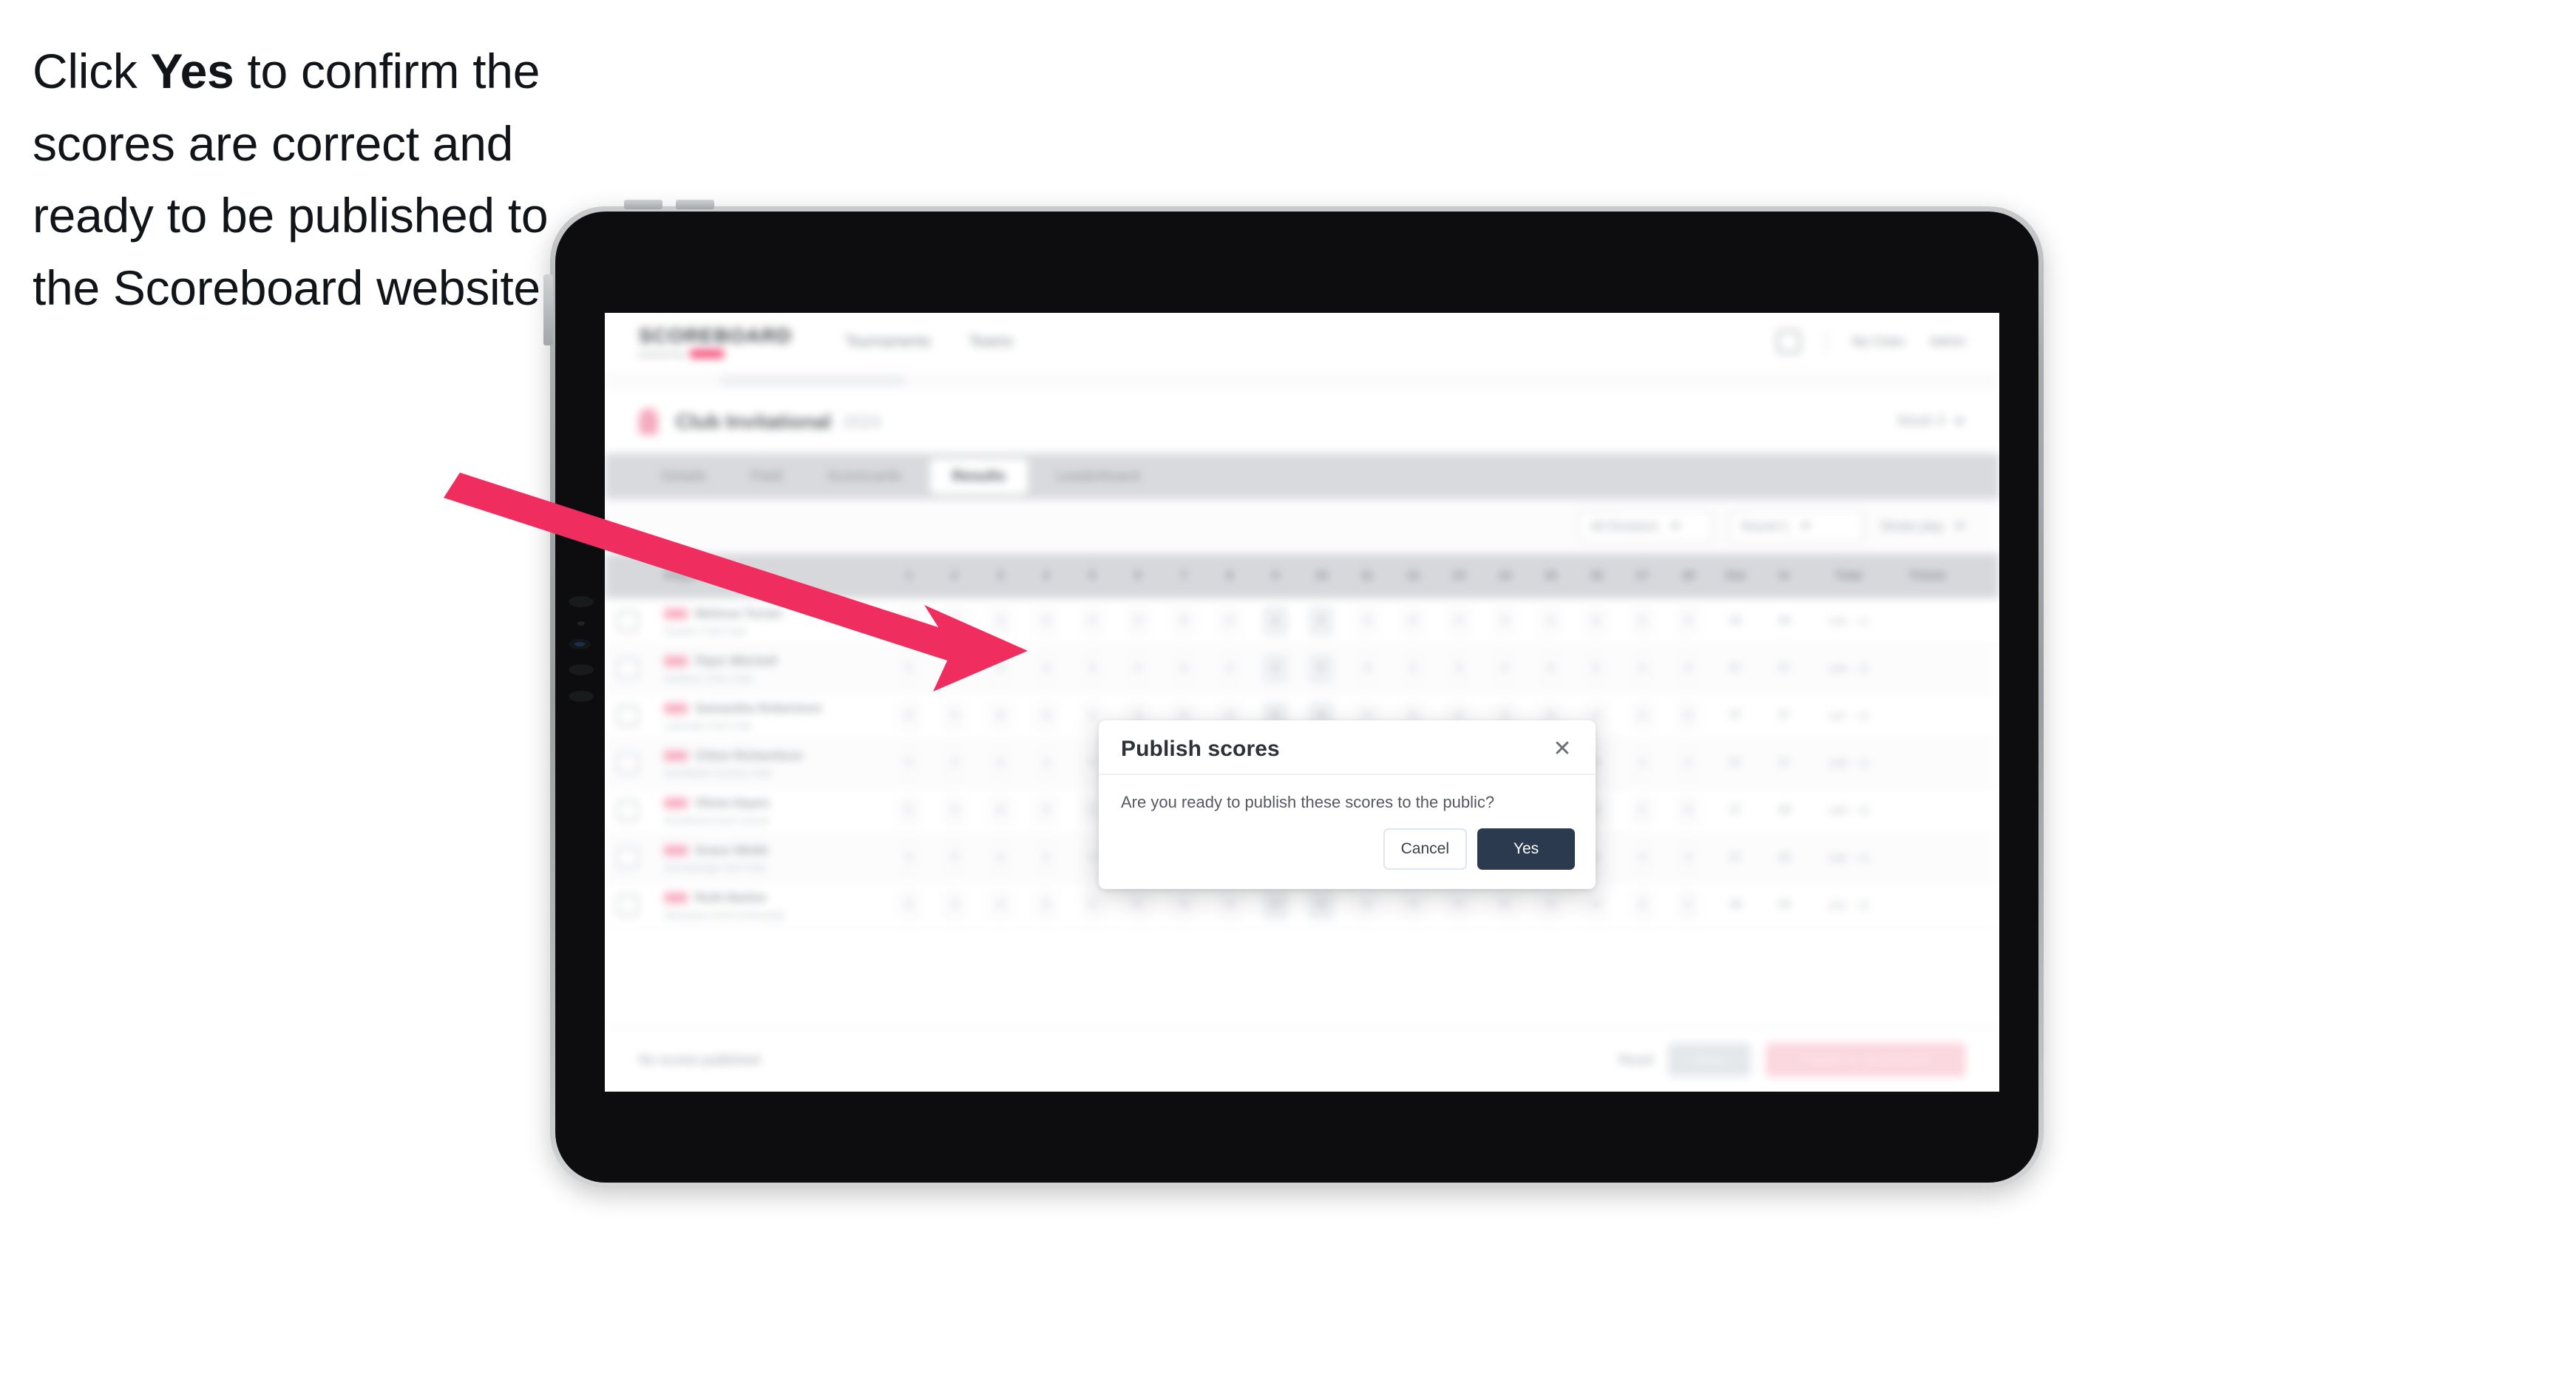 The image size is (2576, 1386). I want to click on user-icon, so click(1788, 342).